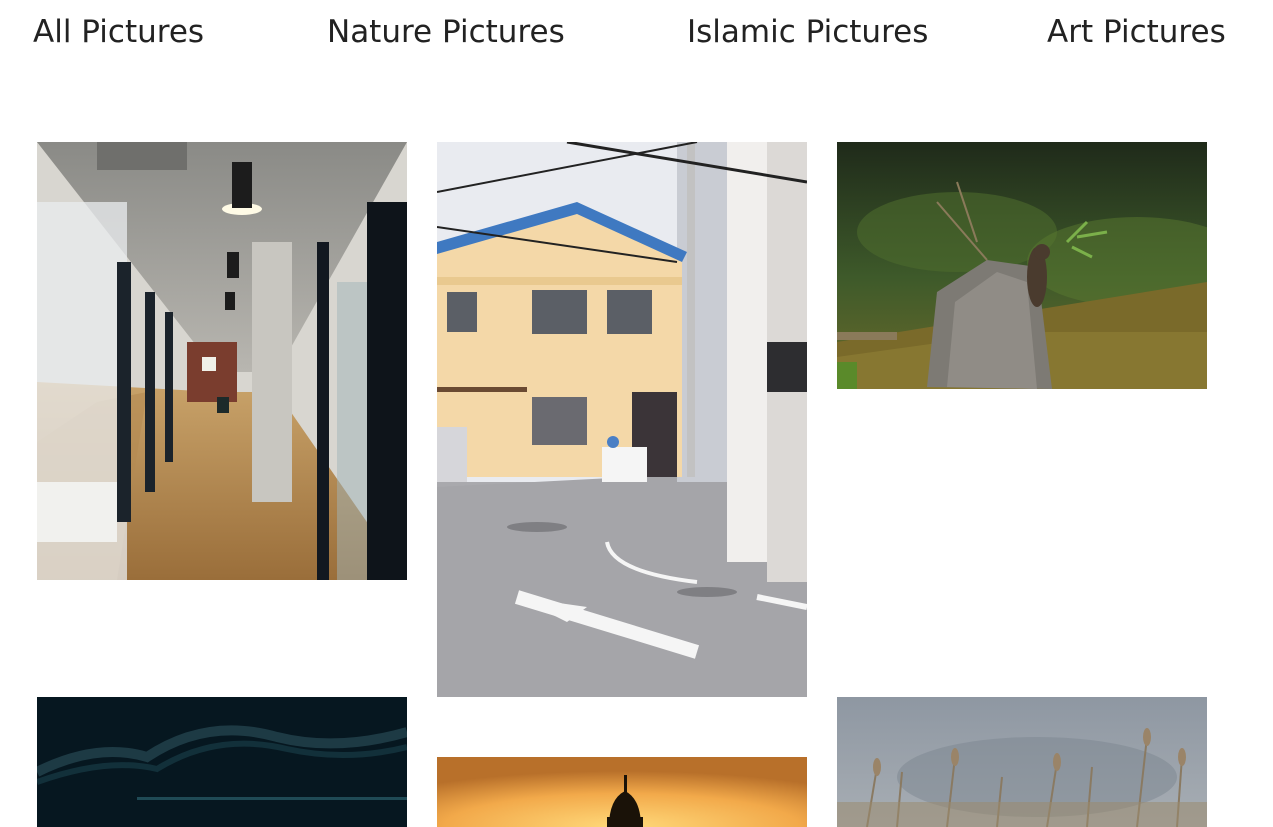 This screenshot has height=827, width=1273. I want to click on nav-islamic-pictures: Islamic Pictures, so click(807, 32).